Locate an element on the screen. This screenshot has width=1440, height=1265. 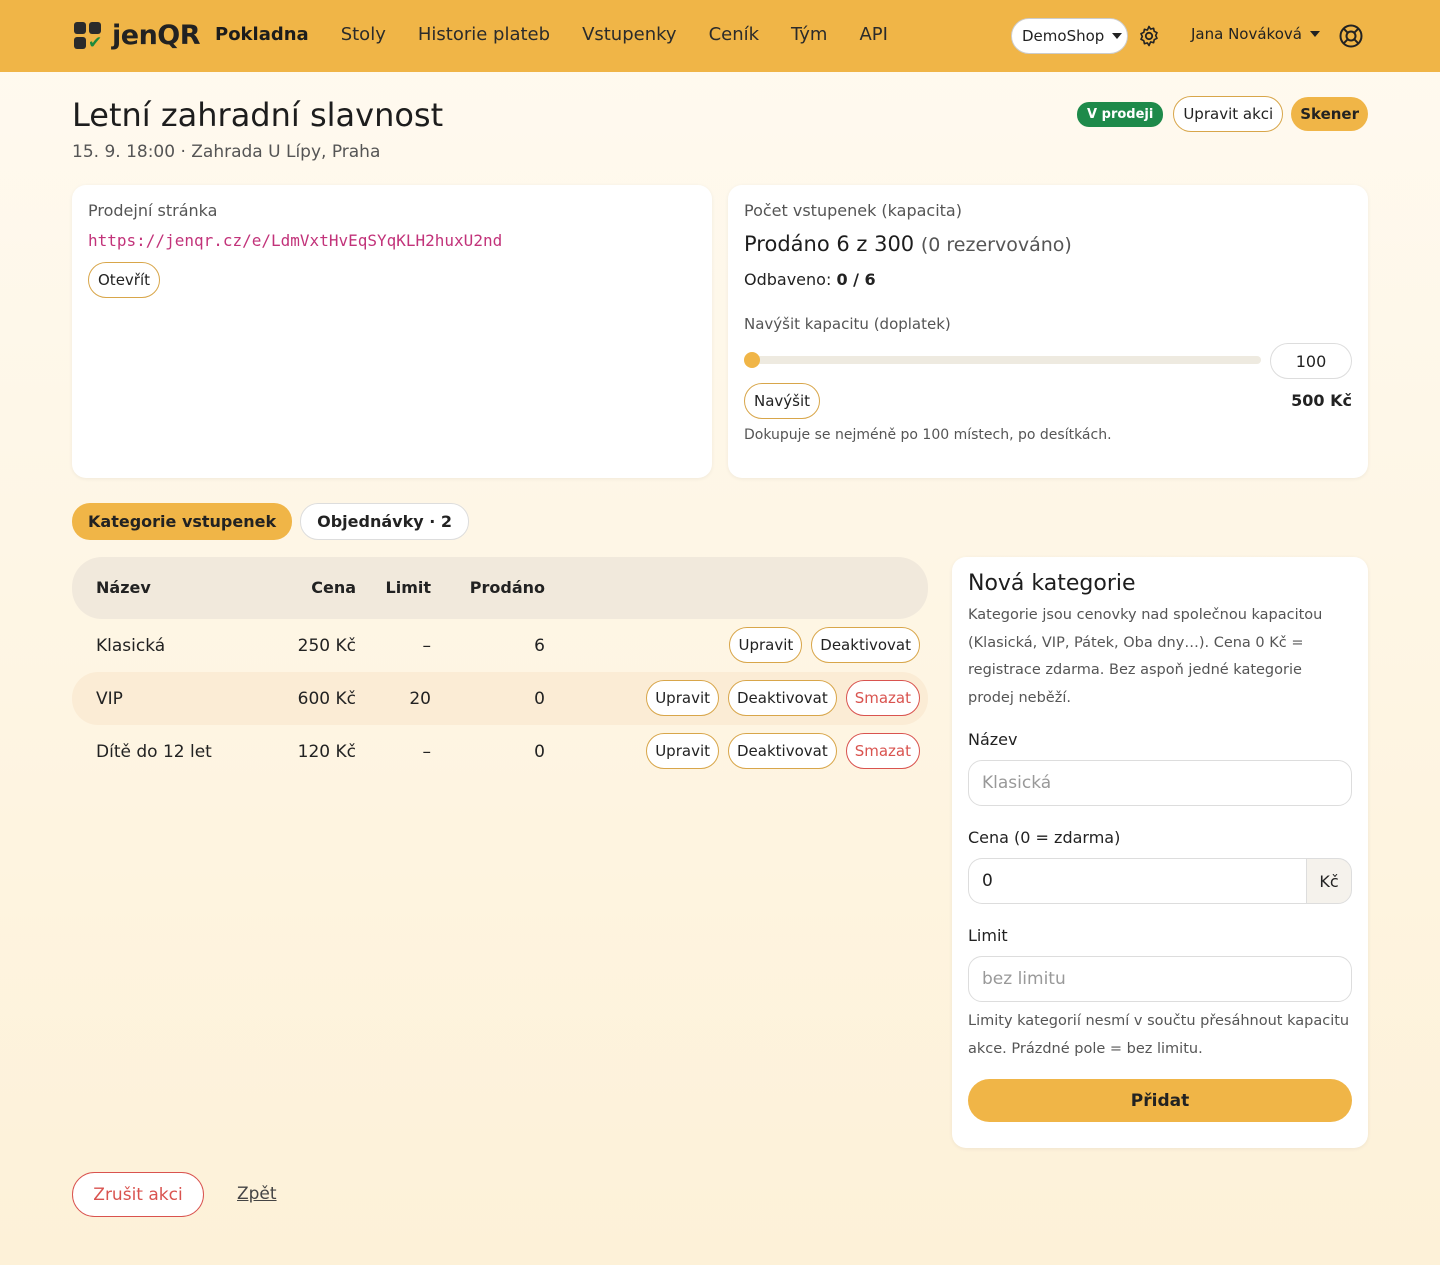
nav-link-pokladna: Pokladna is located at coordinates (262, 34).